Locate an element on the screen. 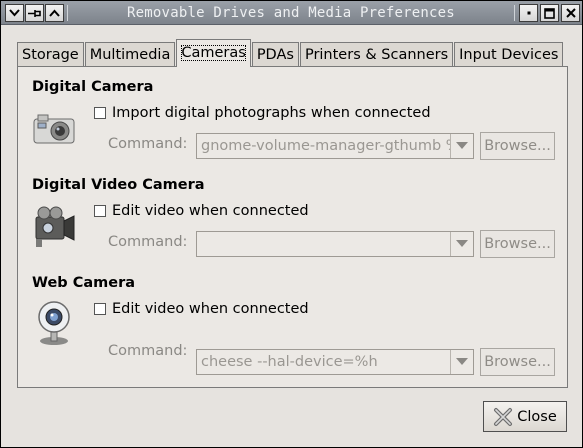 The width and height of the screenshot is (583, 448). digital-camera-command-combo: gnome-volume-manager-gthumb %h is located at coordinates (335, 146).